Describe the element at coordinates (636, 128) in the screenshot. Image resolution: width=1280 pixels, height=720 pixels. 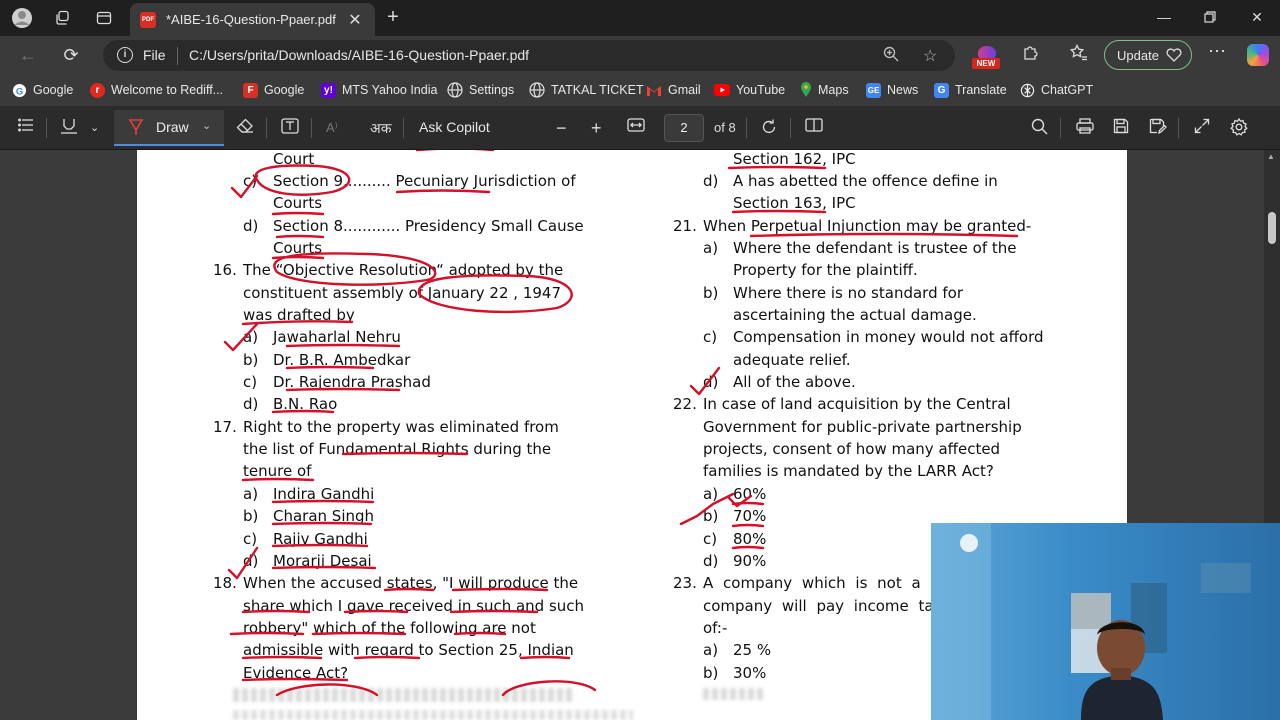
I see `fit-width-icon` at that location.